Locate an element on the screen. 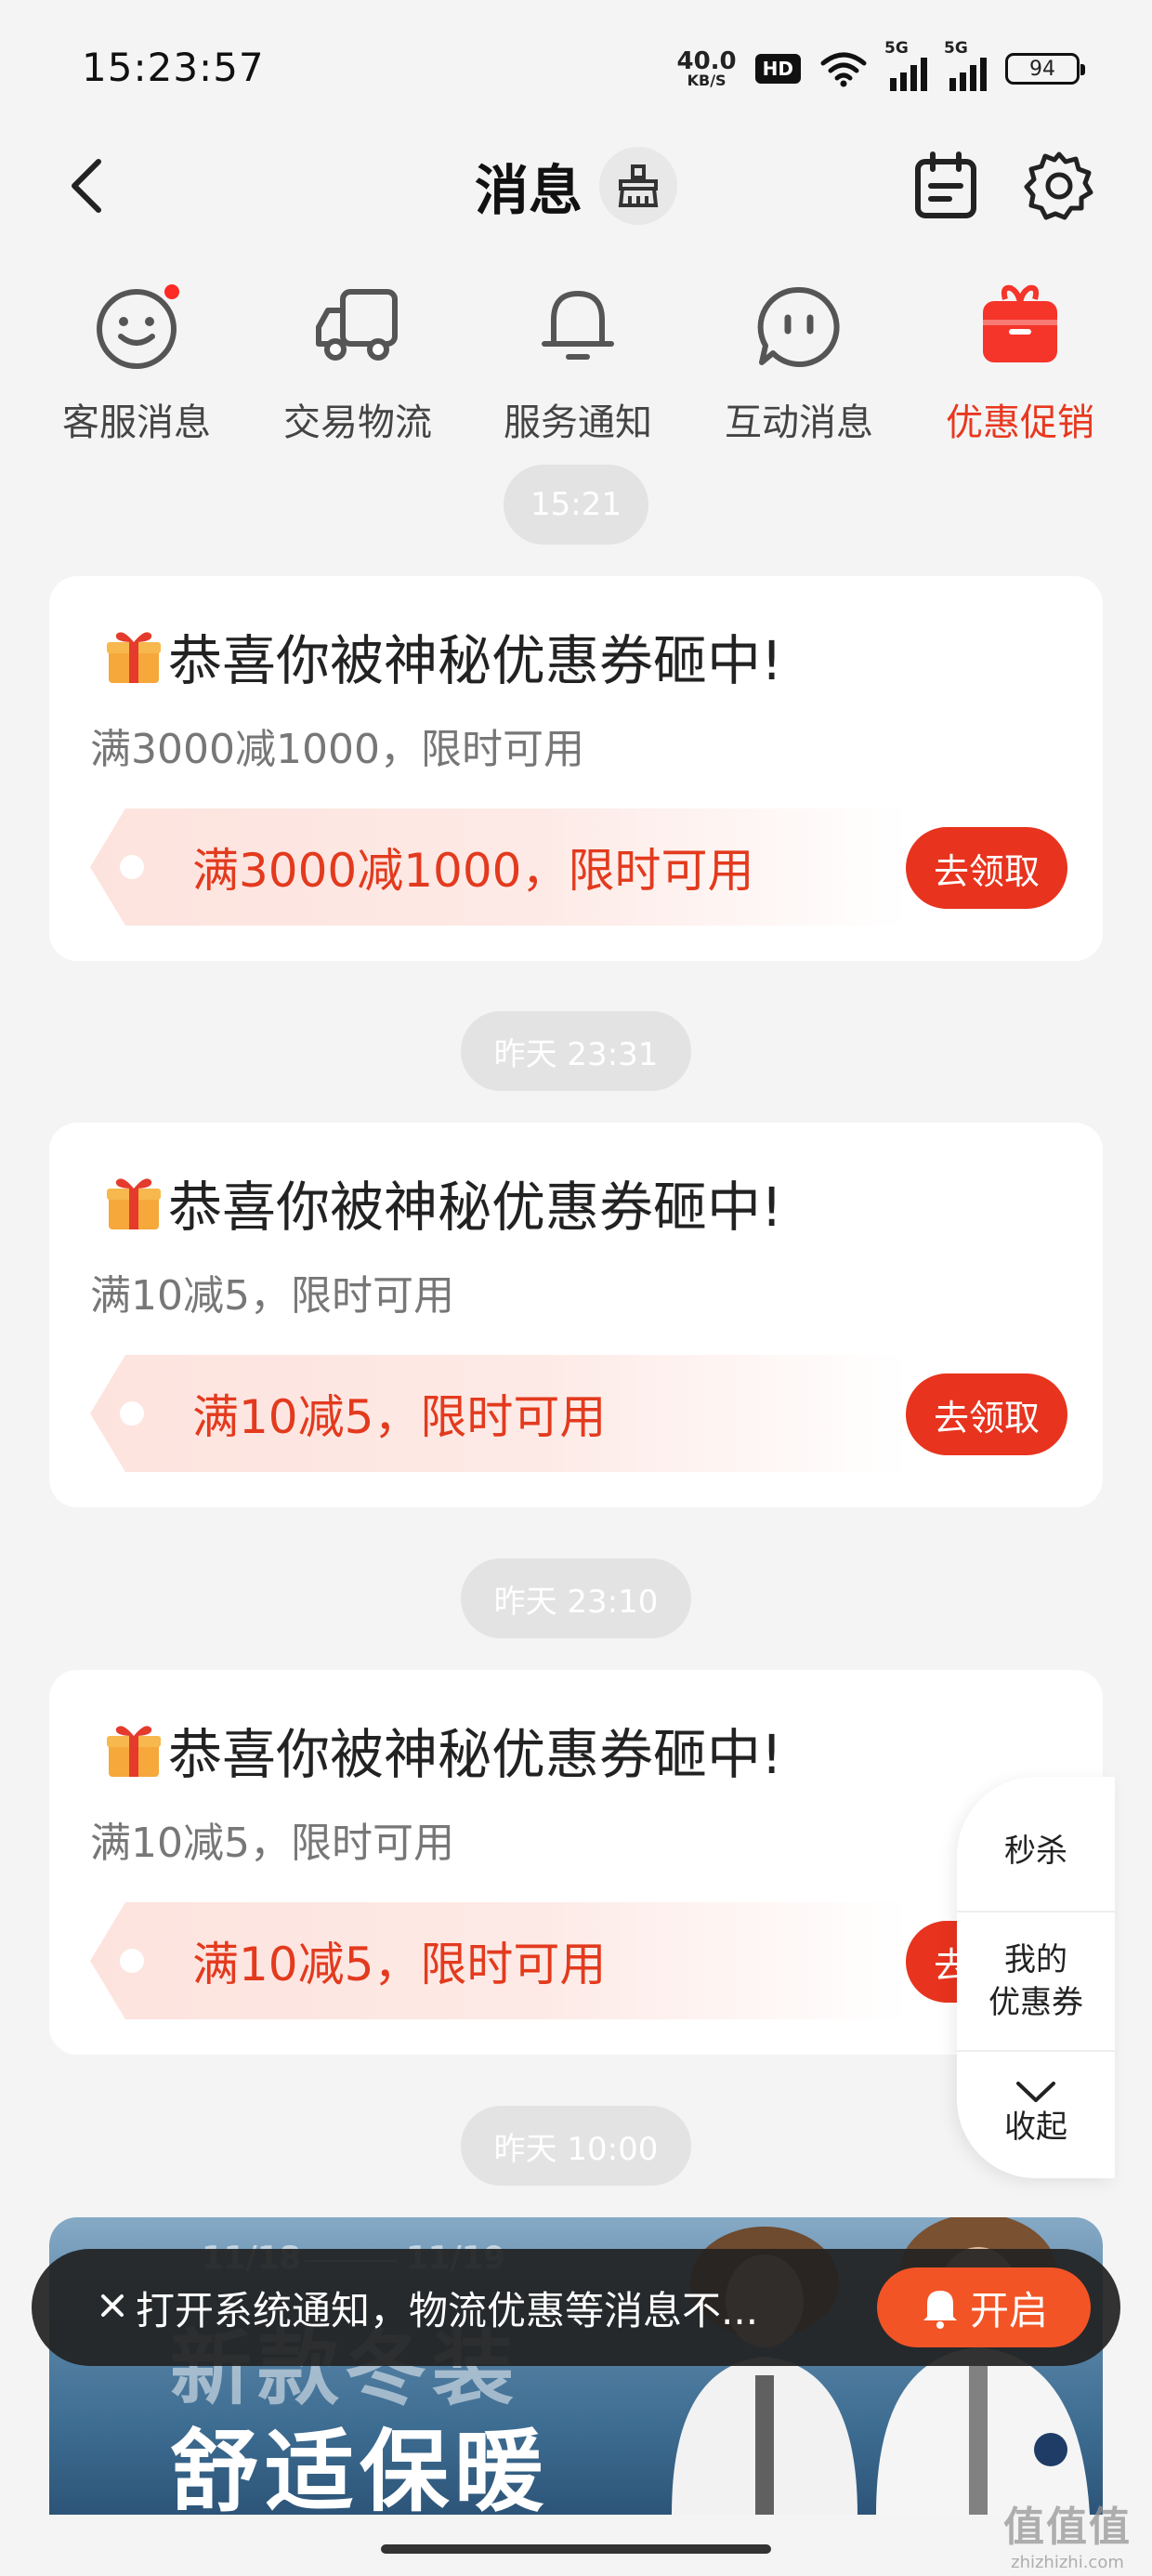 The height and width of the screenshot is (2576, 1152). status-time: 15:23:57 is located at coordinates (173, 67).